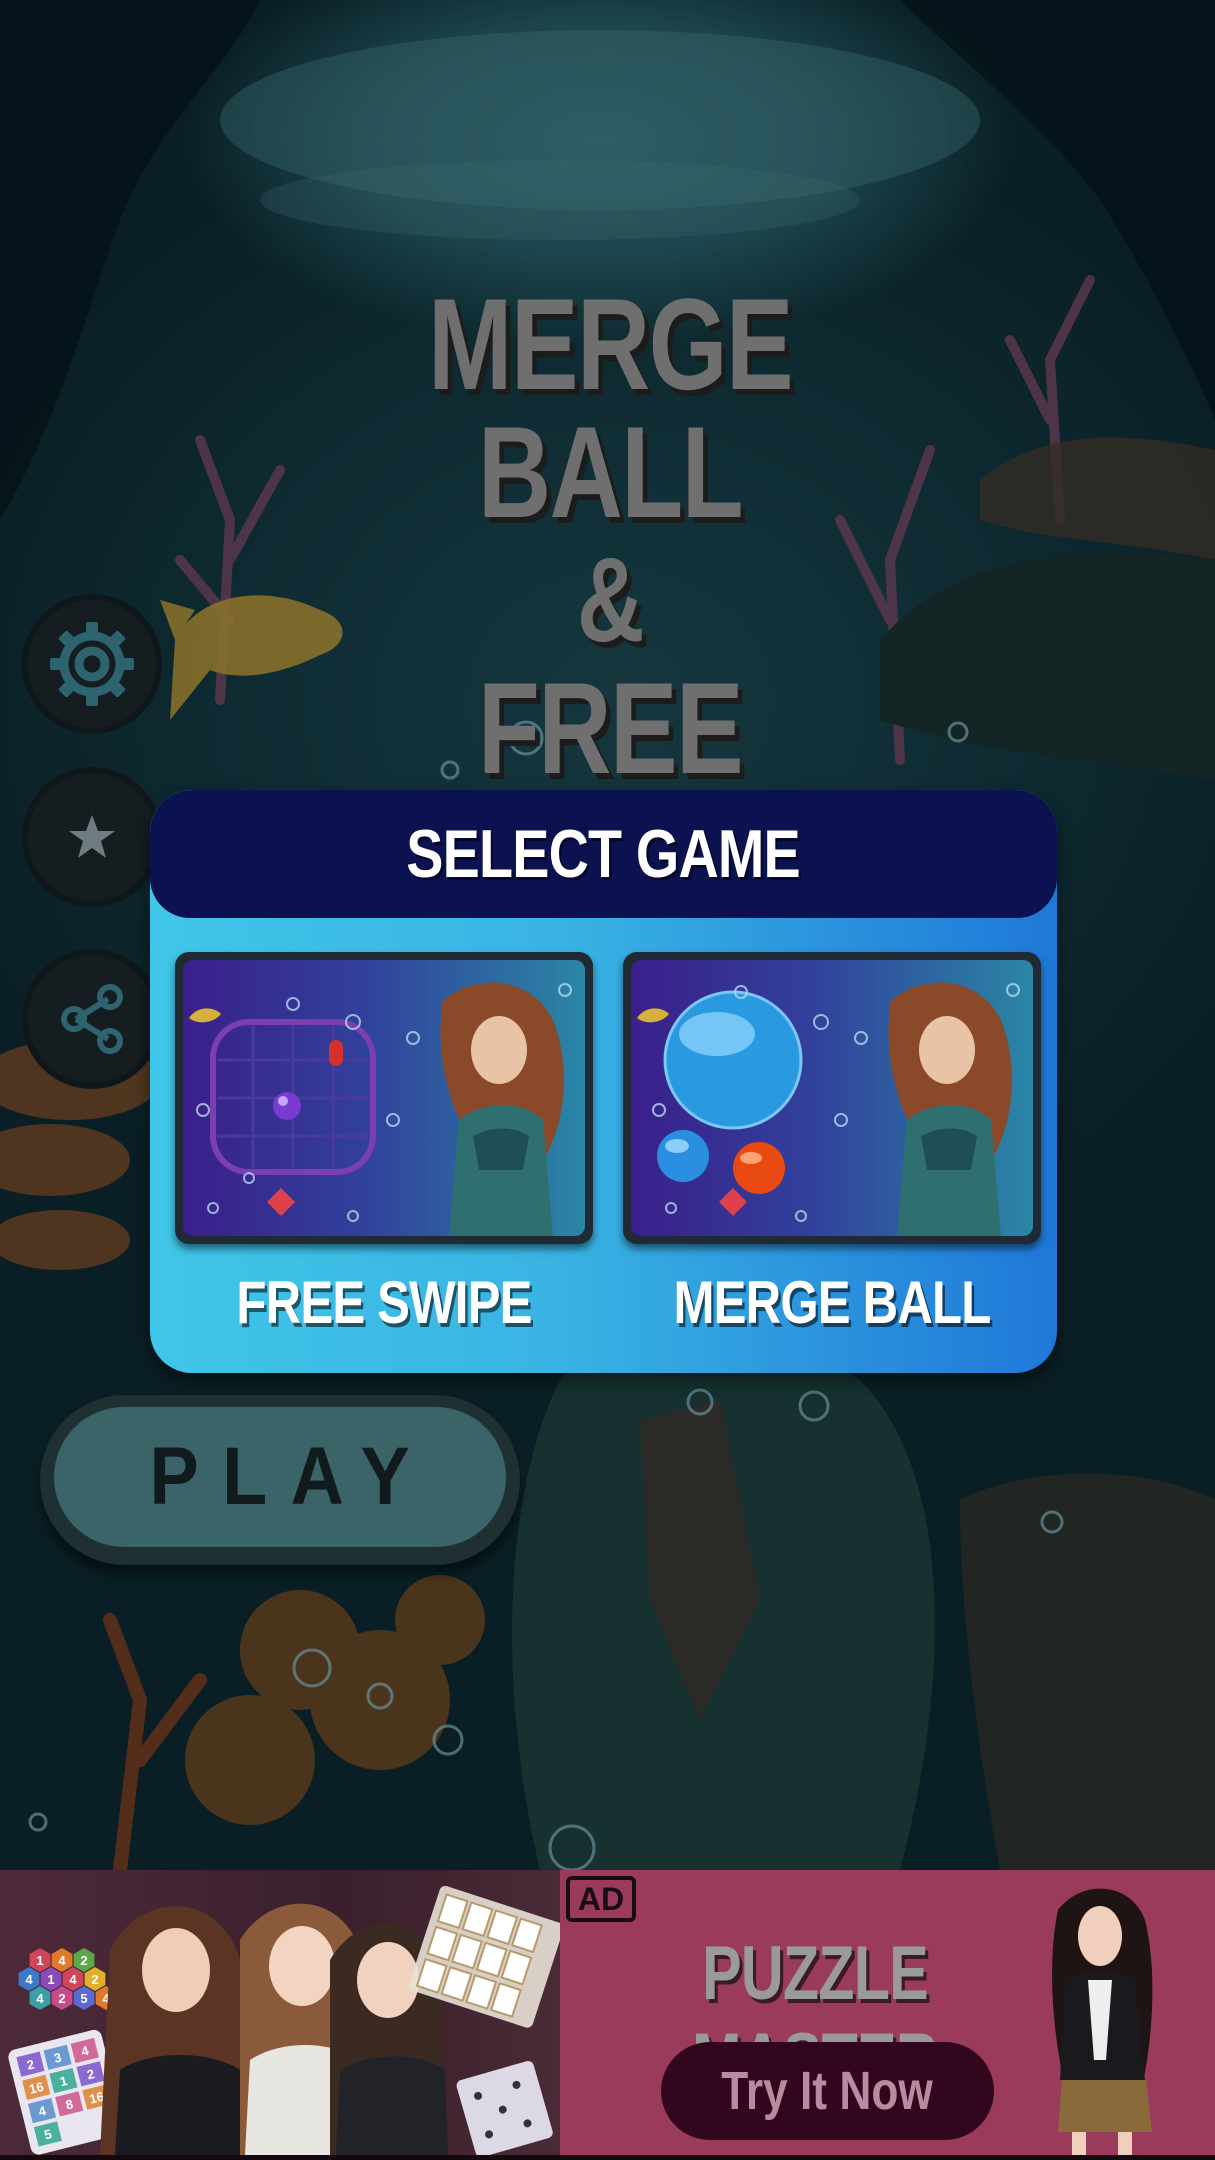 The height and width of the screenshot is (2160, 1215). I want to click on share-button, so click(92, 1019).